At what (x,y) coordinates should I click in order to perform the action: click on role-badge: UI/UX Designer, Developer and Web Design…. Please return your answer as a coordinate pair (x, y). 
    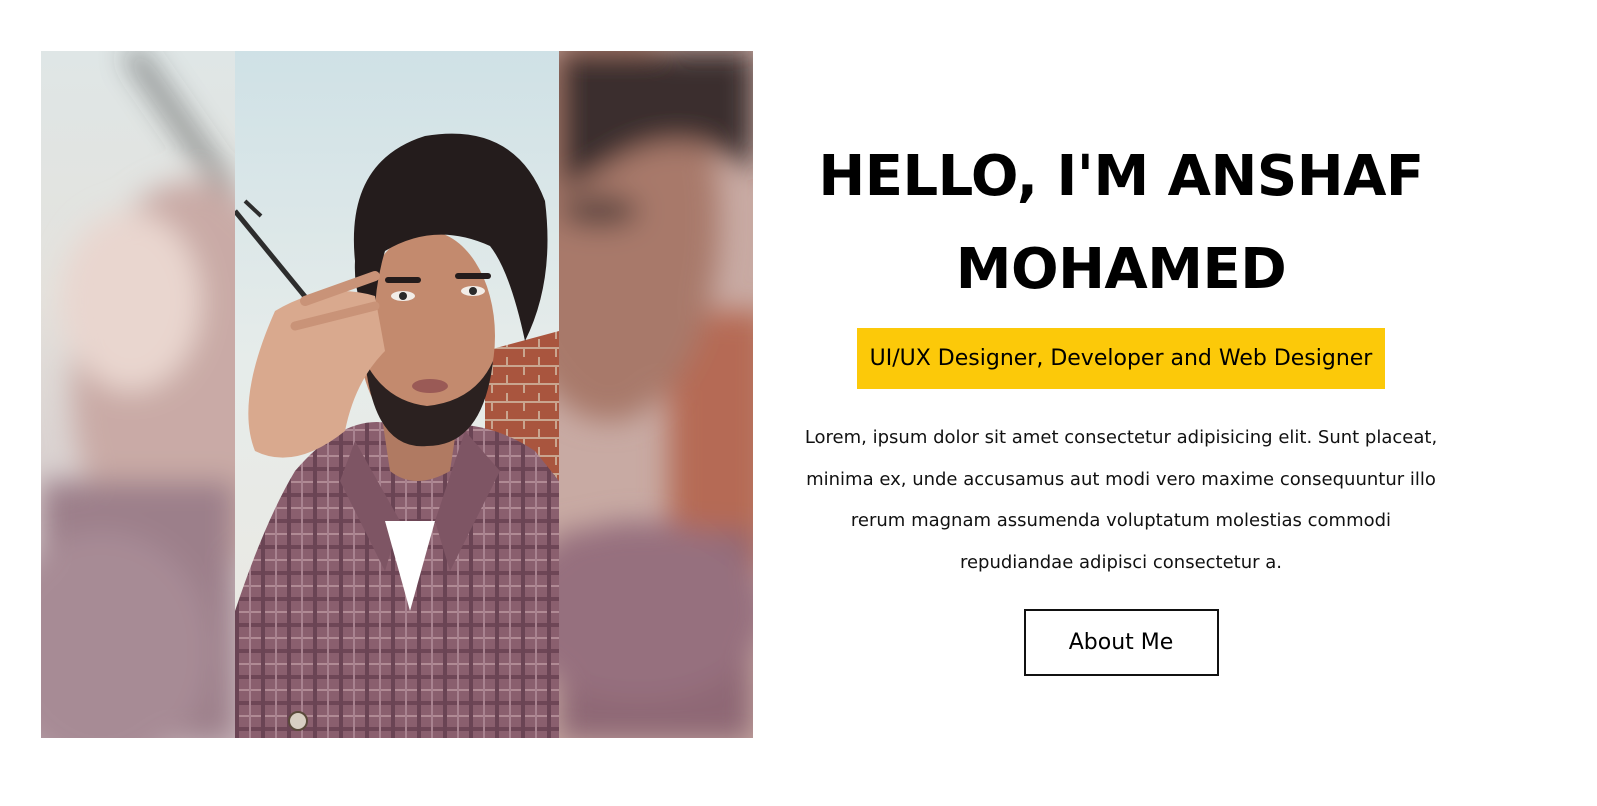
    Looking at the image, I should click on (1121, 358).